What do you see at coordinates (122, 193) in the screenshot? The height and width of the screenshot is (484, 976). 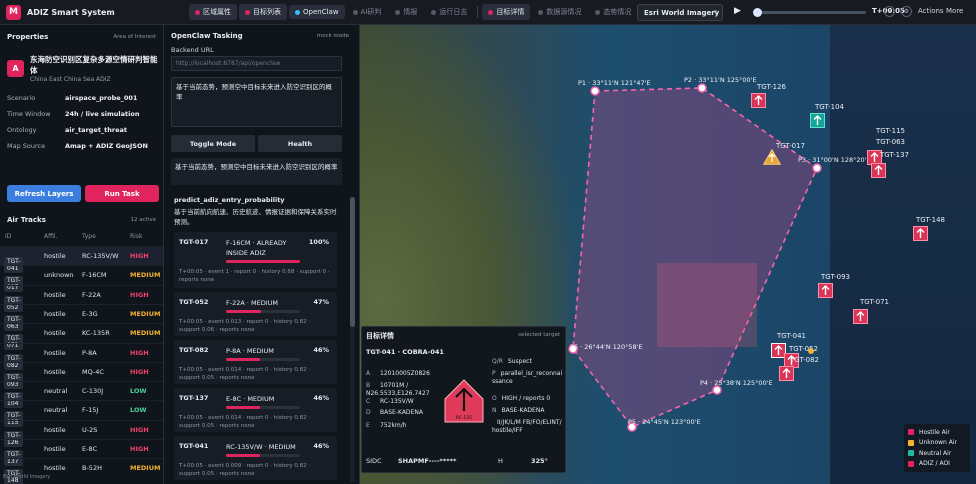 I see `run-task-button: Run Task` at bounding box center [122, 193].